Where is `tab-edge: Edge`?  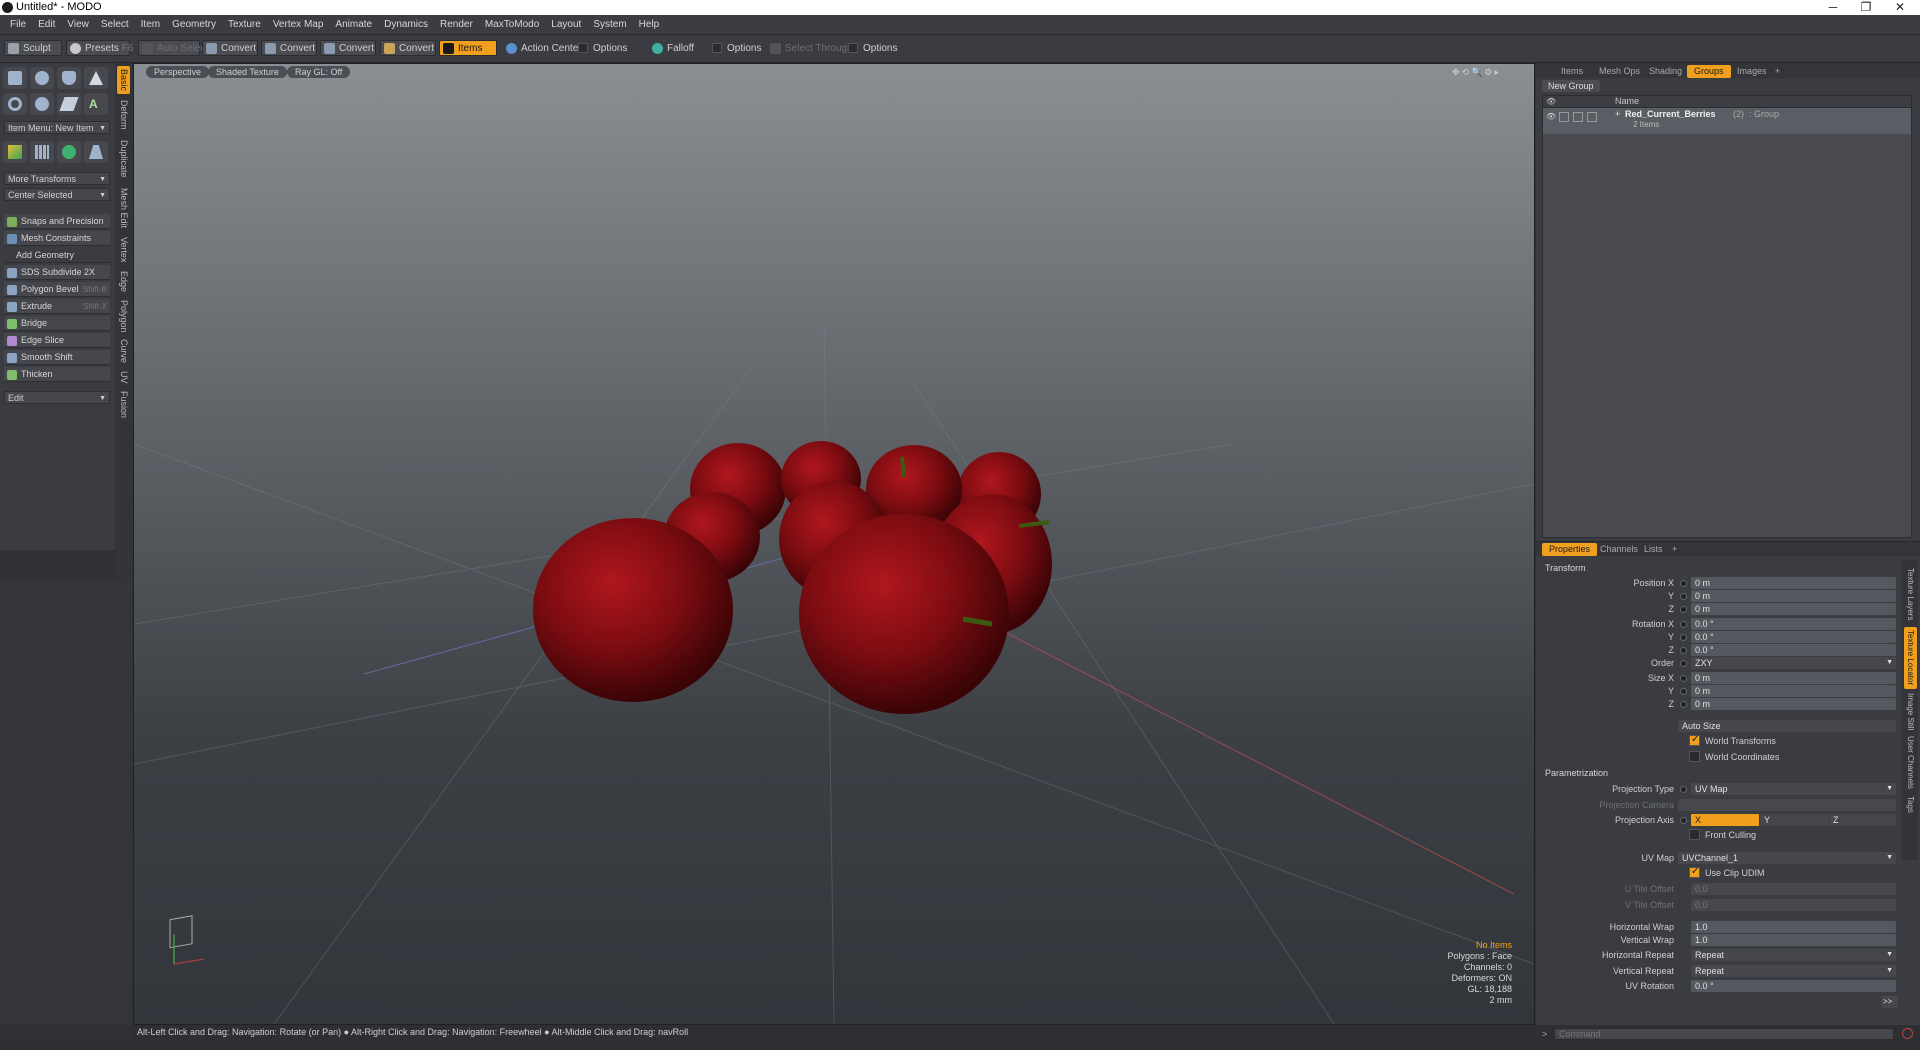
tab-edge: Edge is located at coordinates (123, 282).